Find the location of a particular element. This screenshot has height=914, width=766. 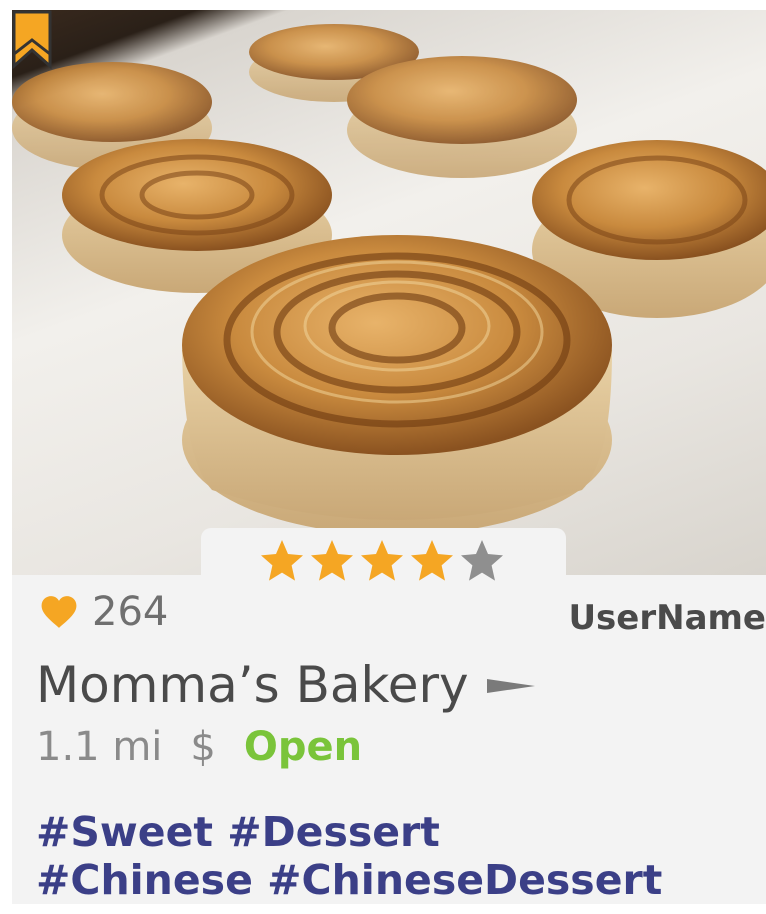

hashtags-line-1: #Sweet #Dessert is located at coordinates (349, 832).